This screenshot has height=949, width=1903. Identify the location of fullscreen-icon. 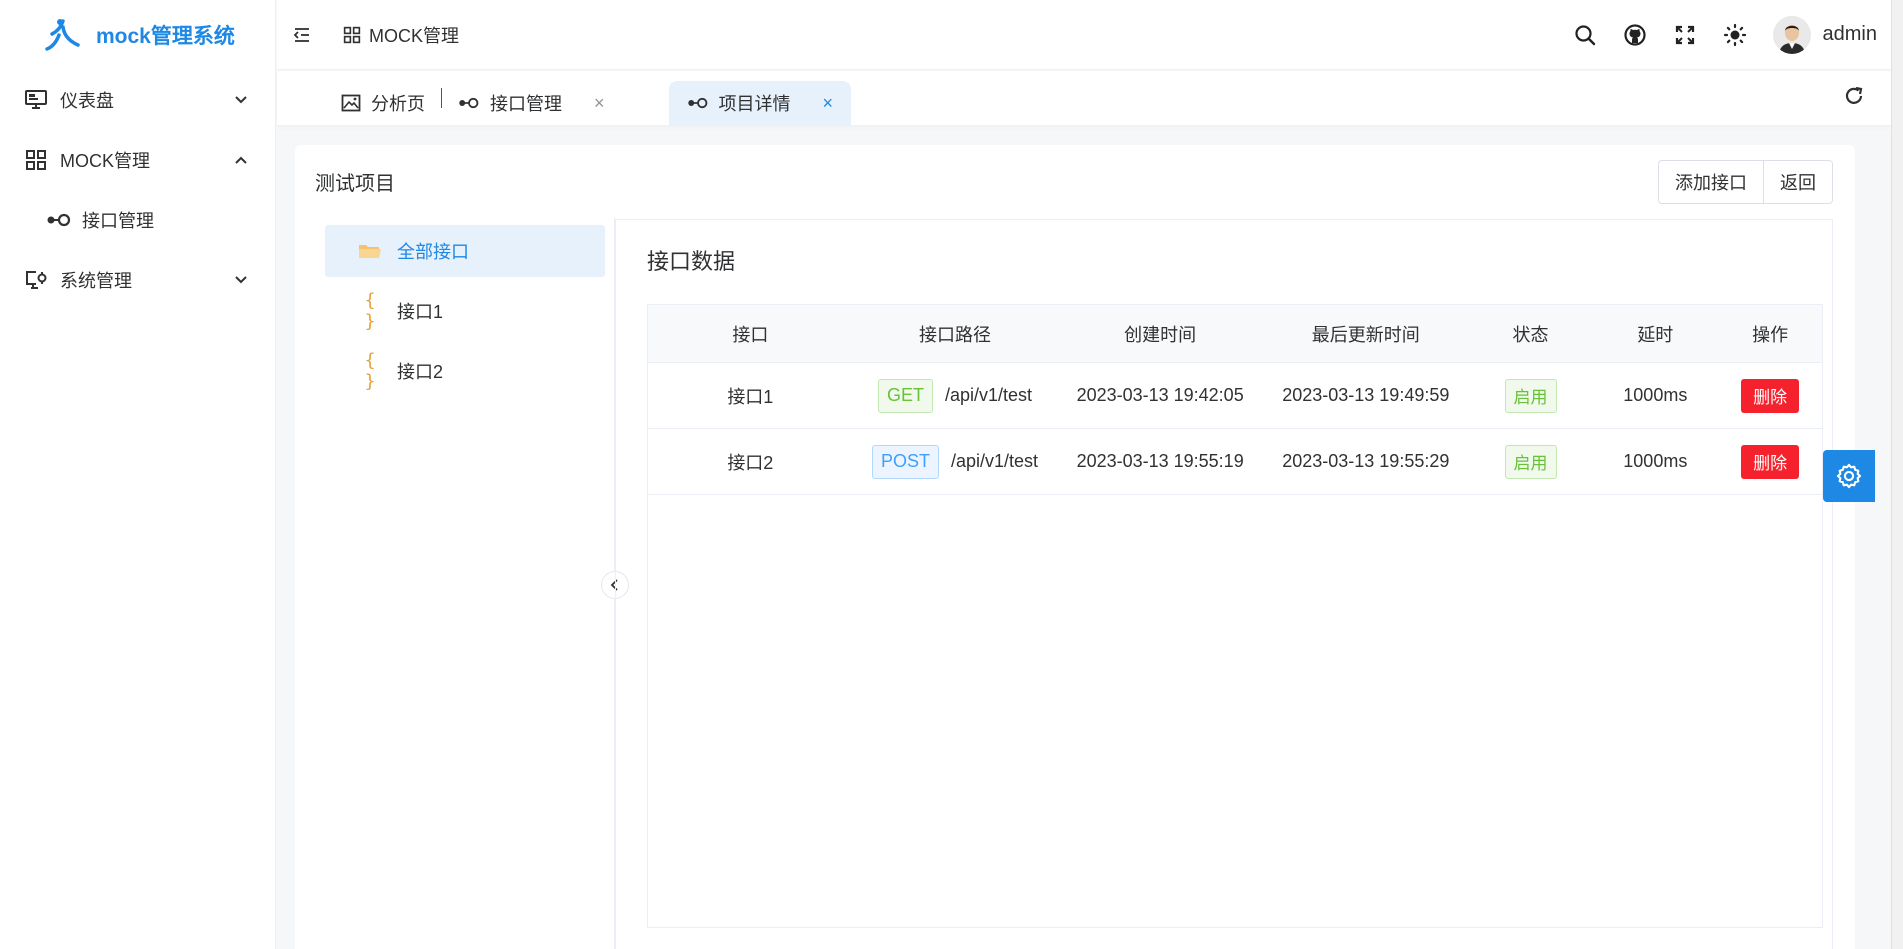
(1685, 35).